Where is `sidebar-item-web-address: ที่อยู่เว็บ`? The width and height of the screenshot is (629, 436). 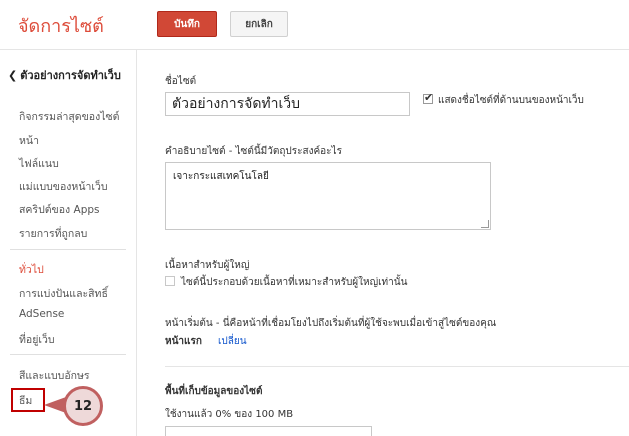 sidebar-item-web-address: ที่อยู่เว็บ is located at coordinates (37, 339).